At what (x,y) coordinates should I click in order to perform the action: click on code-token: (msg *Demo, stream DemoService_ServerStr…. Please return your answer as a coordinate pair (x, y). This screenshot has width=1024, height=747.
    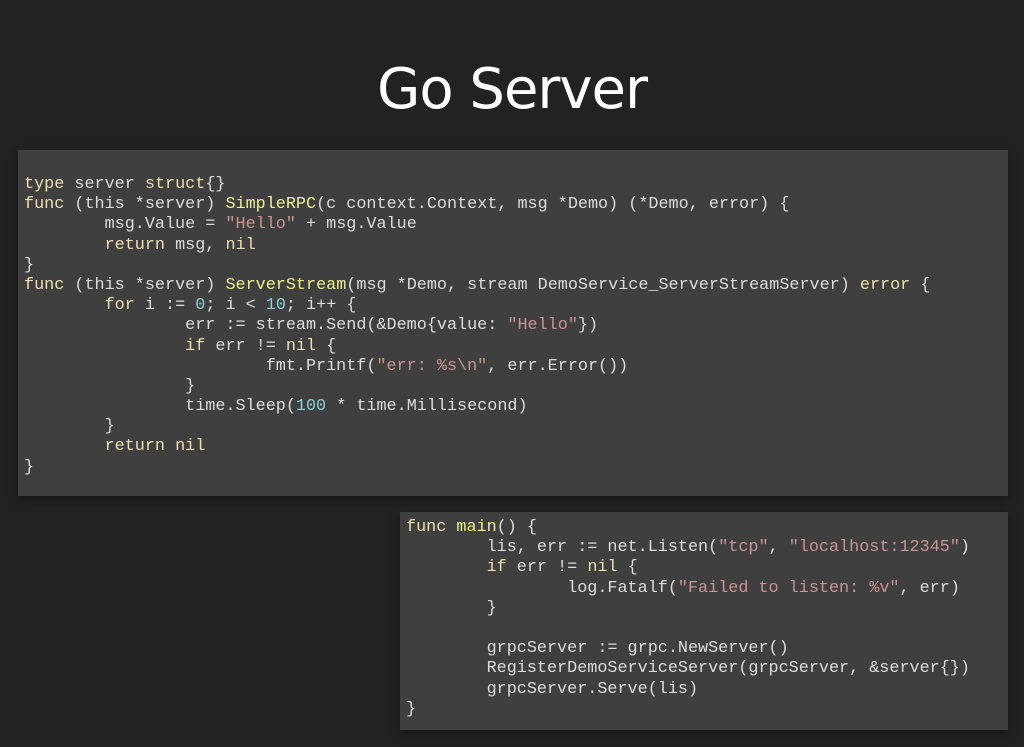
    Looking at the image, I should click on (603, 285).